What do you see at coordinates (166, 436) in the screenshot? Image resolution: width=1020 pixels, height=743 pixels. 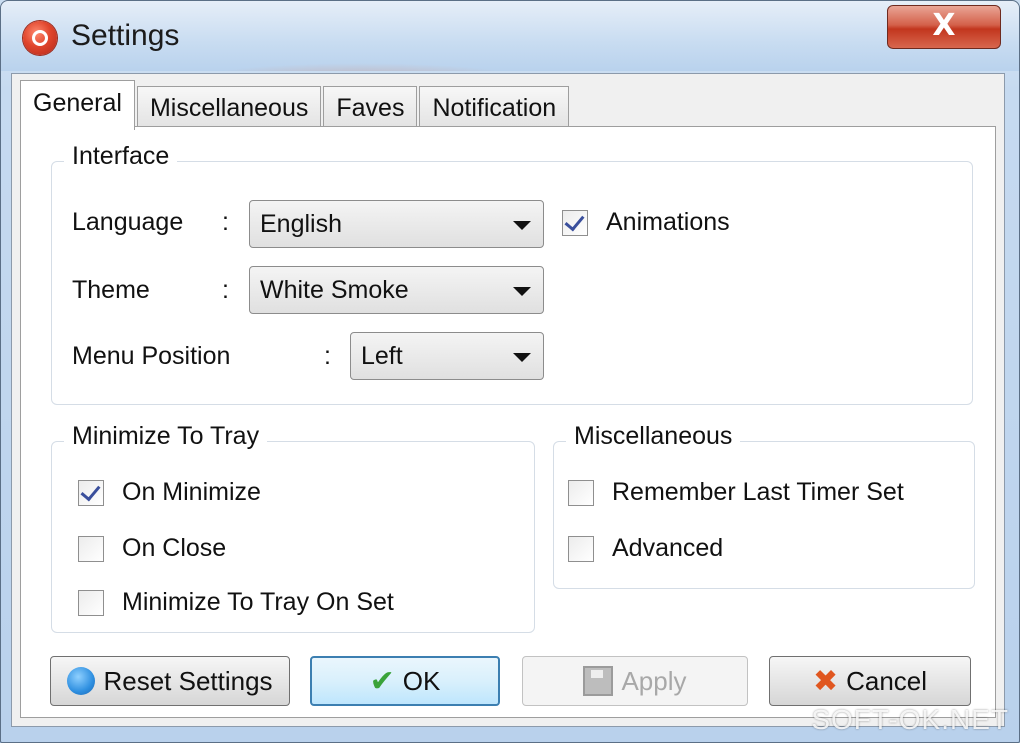 I see `tray-group-title: Minimize To Tray` at bounding box center [166, 436].